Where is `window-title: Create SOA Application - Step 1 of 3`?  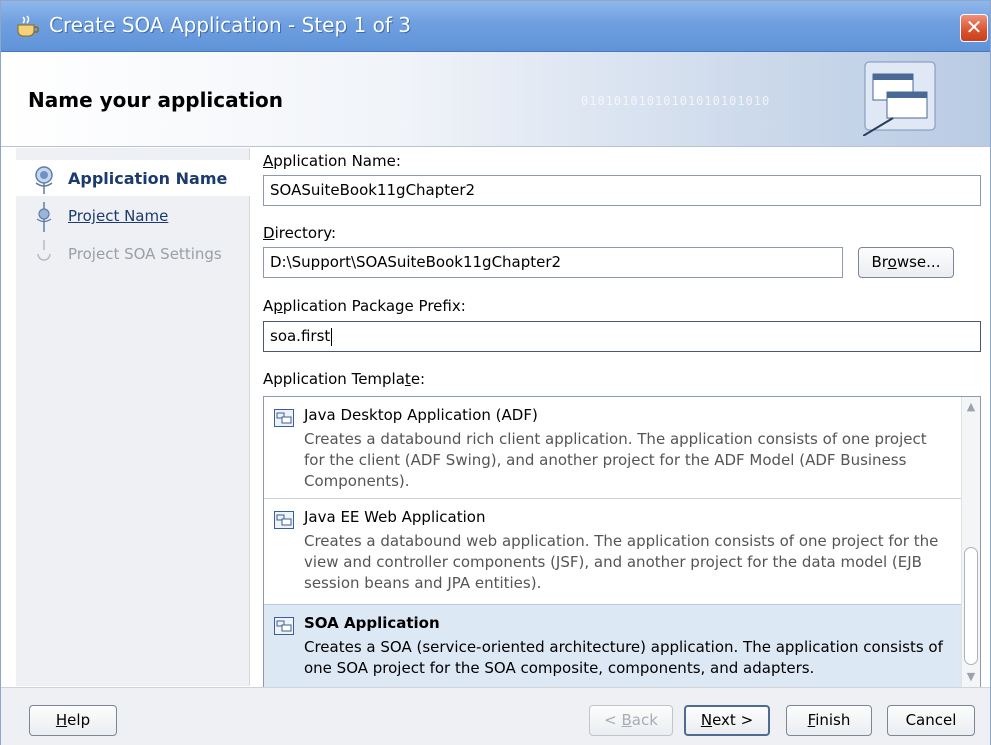 window-title: Create SOA Application - Step 1 of 3 is located at coordinates (230, 25).